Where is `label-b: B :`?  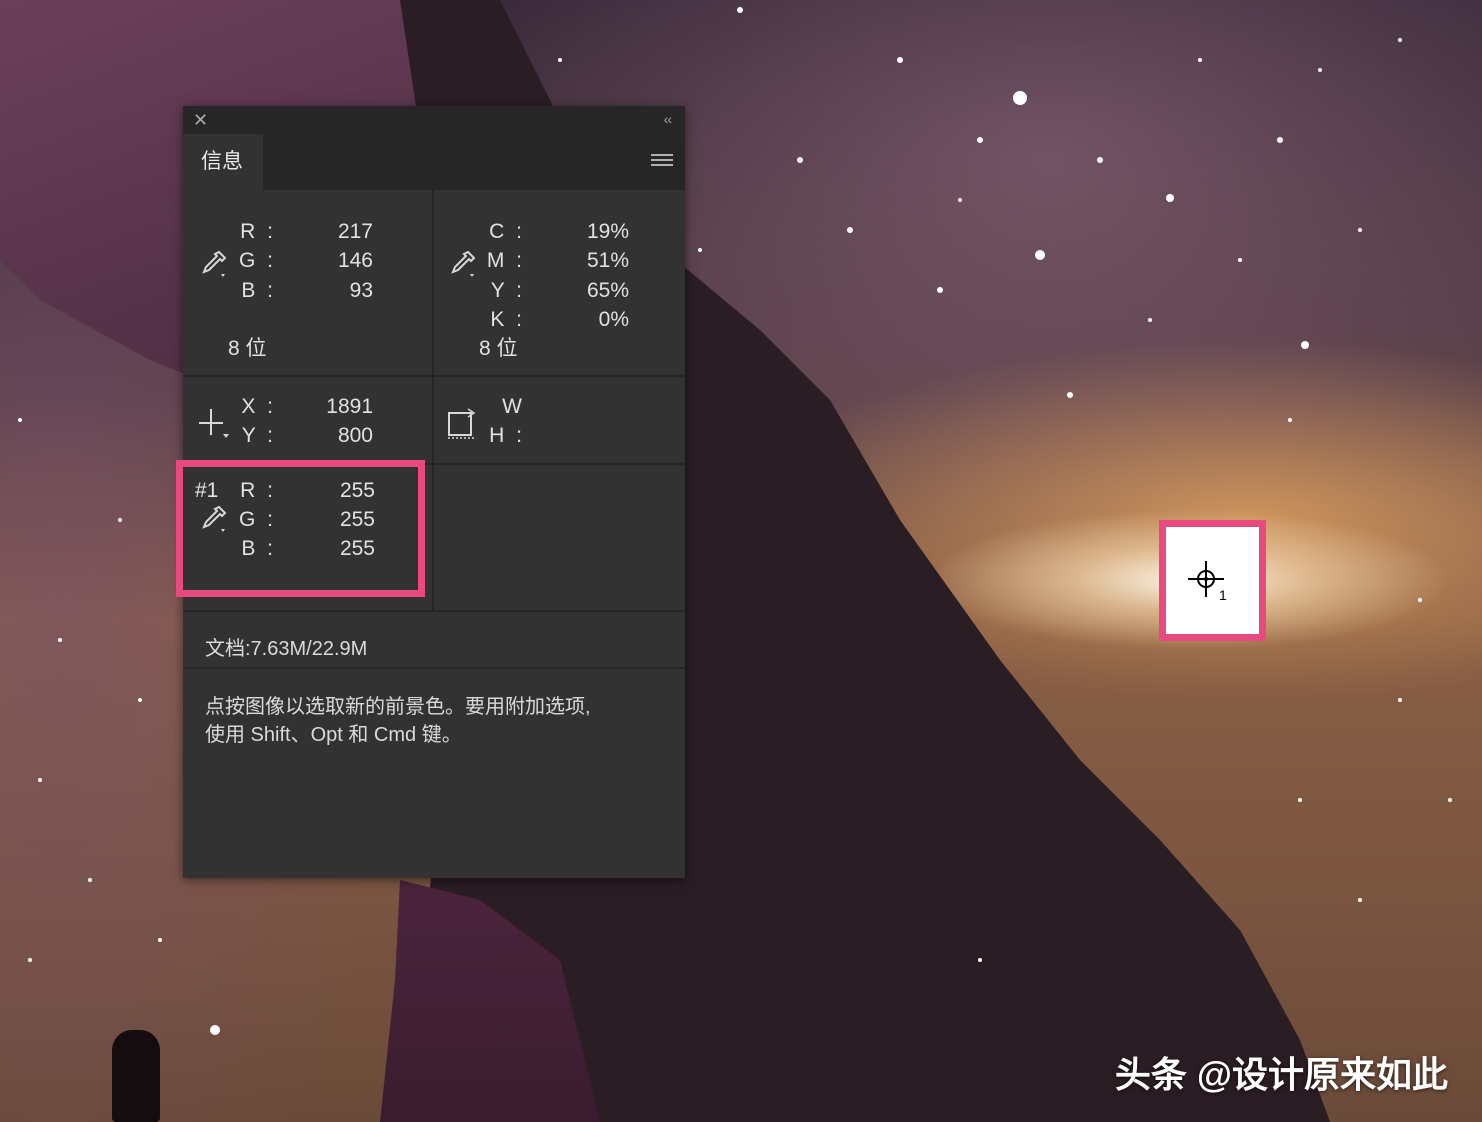 label-b: B : is located at coordinates (258, 290).